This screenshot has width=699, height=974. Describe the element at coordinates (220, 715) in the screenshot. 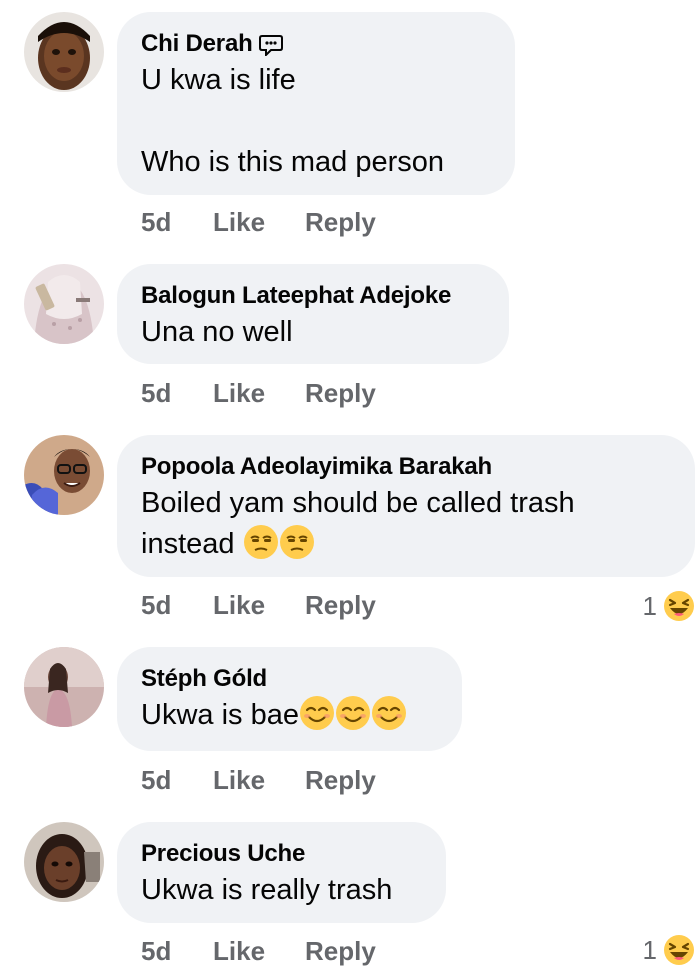

I see `comment-text-content: Ukwa is bae` at that location.